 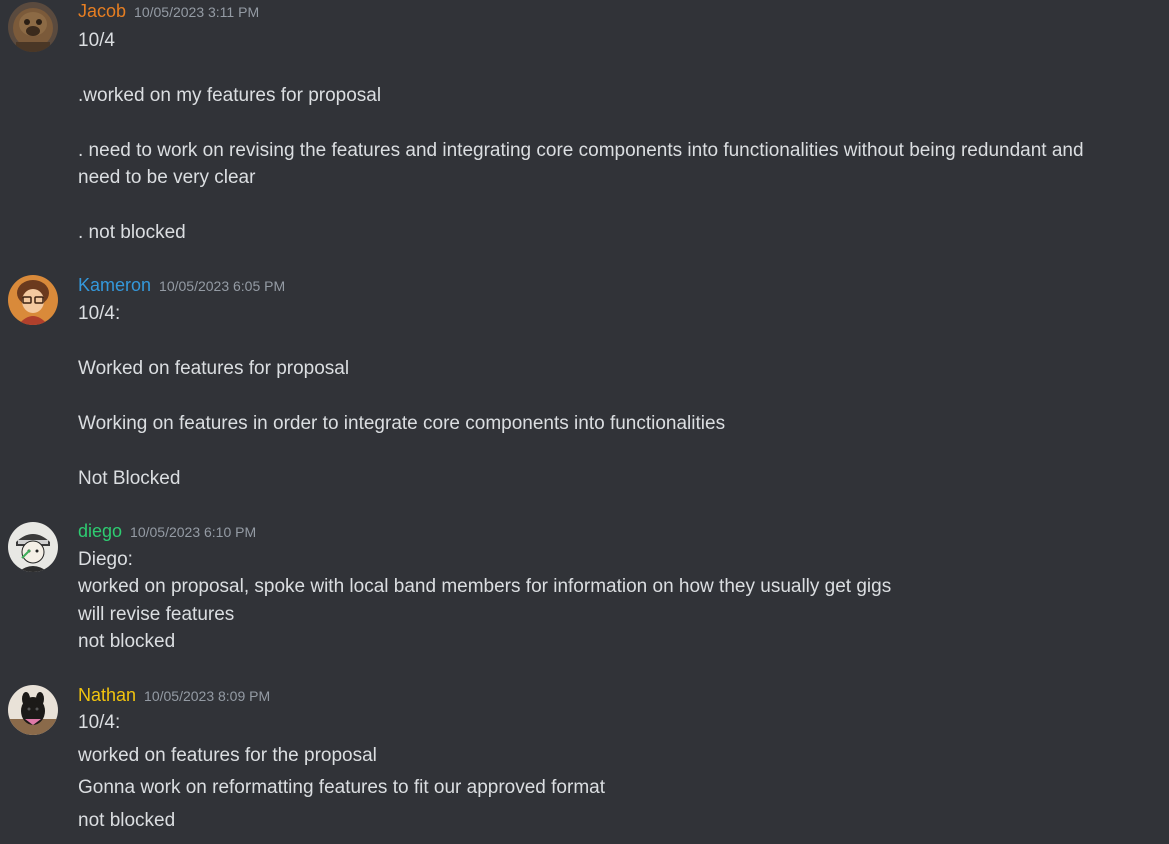 I want to click on timestamp: 10/05/2023 6:05 PM, so click(x=222, y=286).